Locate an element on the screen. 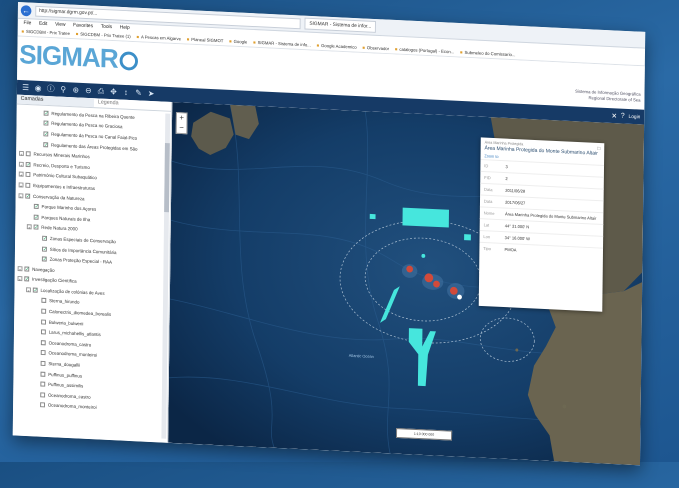 This screenshot has width=679, height=488. layer-label: Calonectris_diomedea_borealis is located at coordinates (80, 313).